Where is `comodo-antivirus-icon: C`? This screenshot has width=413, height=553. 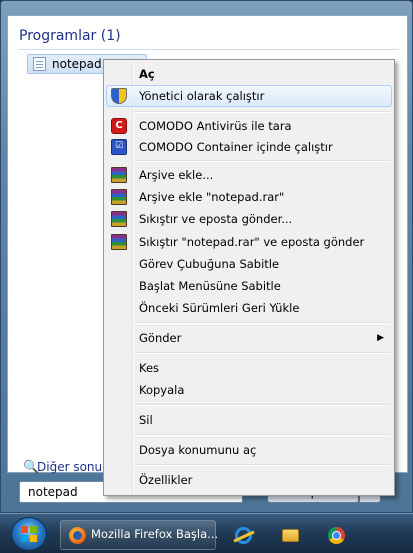
comodo-antivirus-icon: C is located at coordinates (119, 126).